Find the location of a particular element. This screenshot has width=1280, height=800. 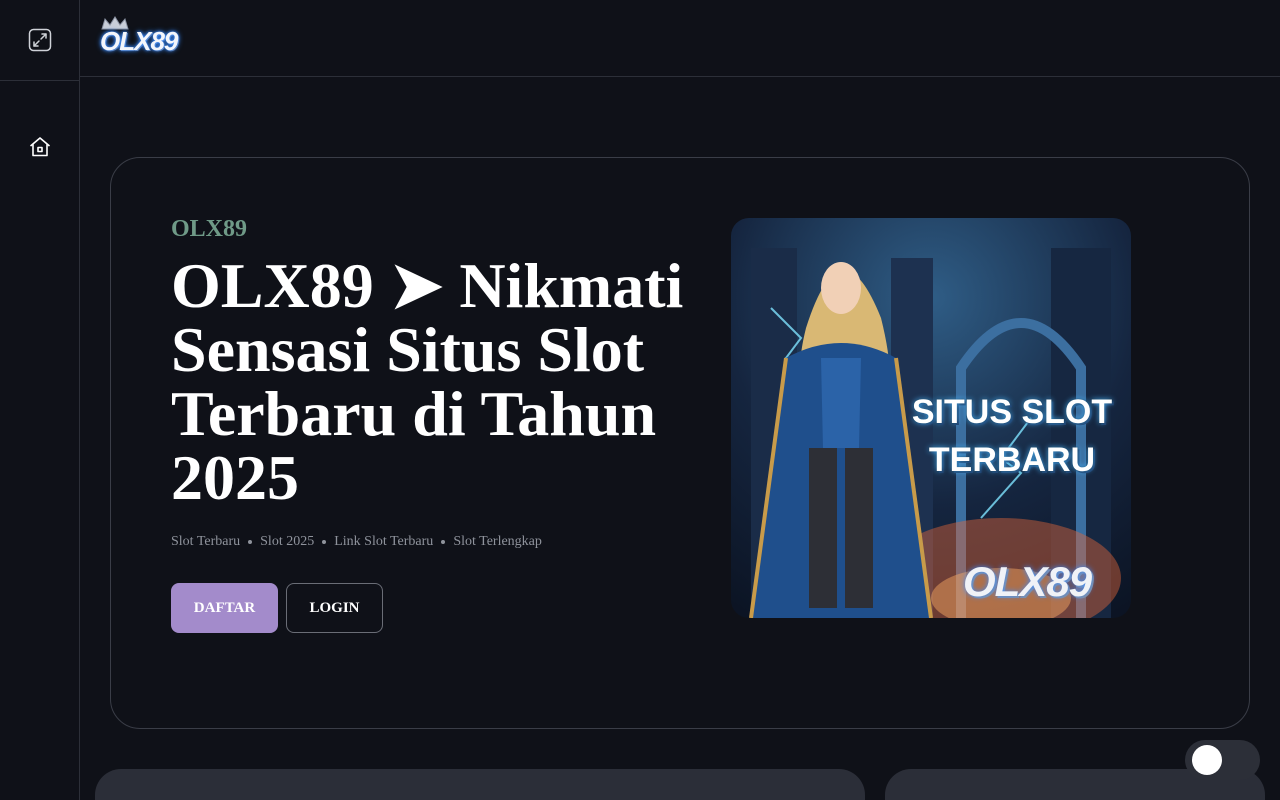

sidebar-nav is located at coordinates (39, 121).